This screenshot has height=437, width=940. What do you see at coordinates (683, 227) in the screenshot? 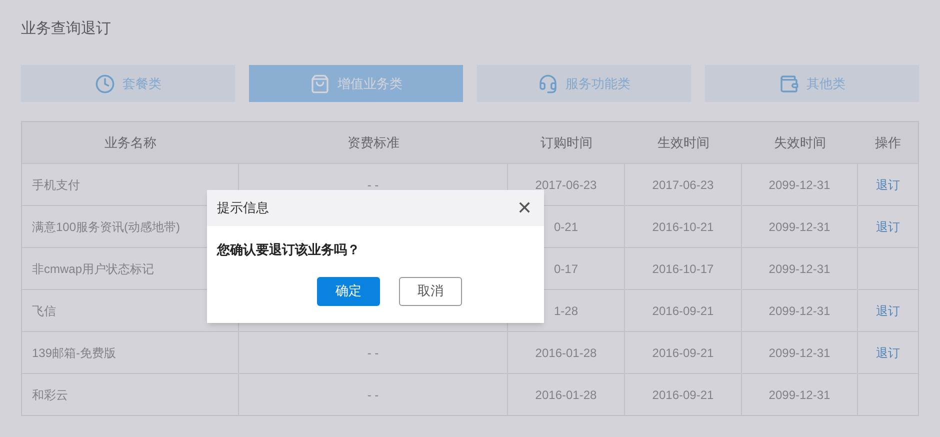
I see `table-cell-text: 2016-10-21` at bounding box center [683, 227].